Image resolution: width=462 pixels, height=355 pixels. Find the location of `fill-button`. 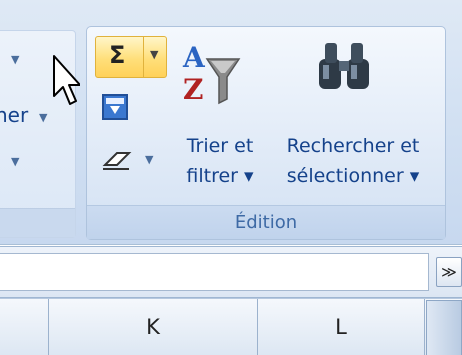

fill-button is located at coordinates (116, 110).